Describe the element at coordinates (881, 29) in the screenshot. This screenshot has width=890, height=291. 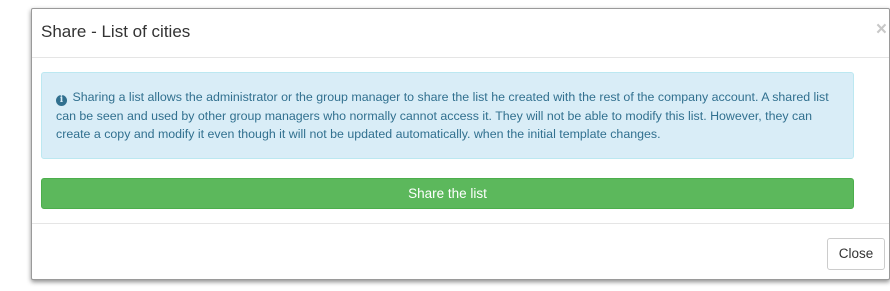
I see `close-icon: ×` at that location.